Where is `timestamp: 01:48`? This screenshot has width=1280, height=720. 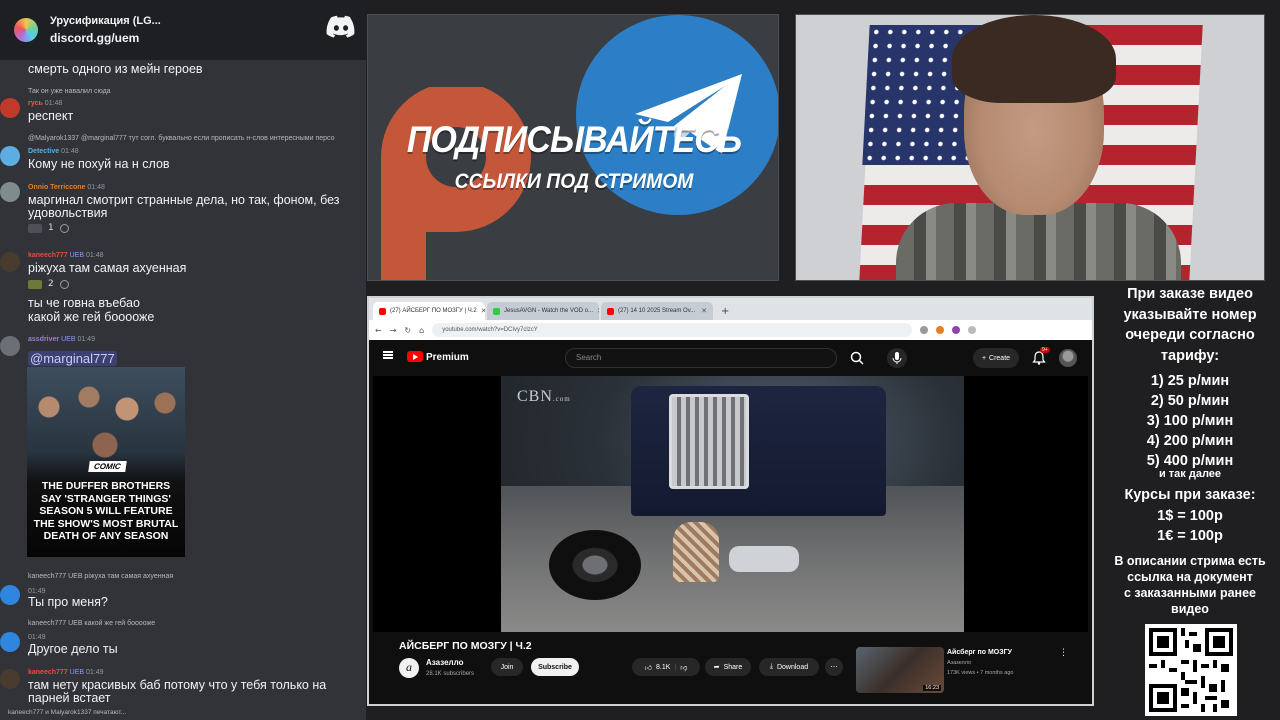
timestamp: 01:48 is located at coordinates (95, 255).